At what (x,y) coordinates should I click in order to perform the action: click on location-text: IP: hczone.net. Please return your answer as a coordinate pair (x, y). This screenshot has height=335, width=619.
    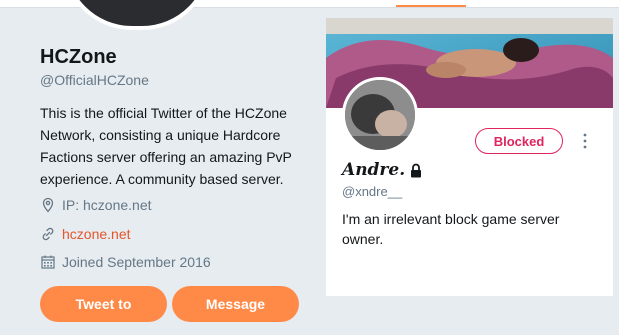
    Looking at the image, I should click on (107, 205).